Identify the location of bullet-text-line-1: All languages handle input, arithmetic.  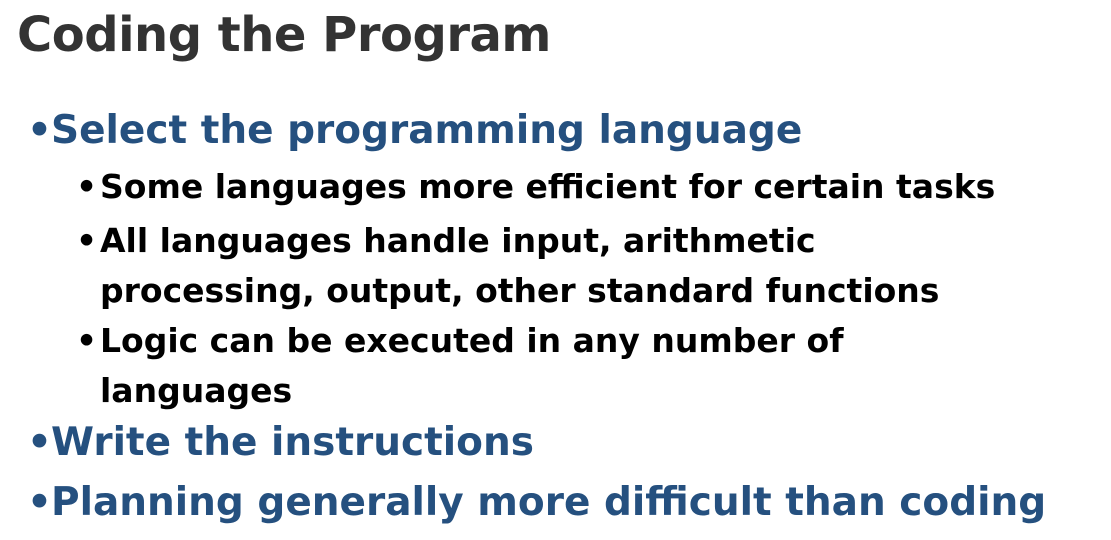
(458, 240).